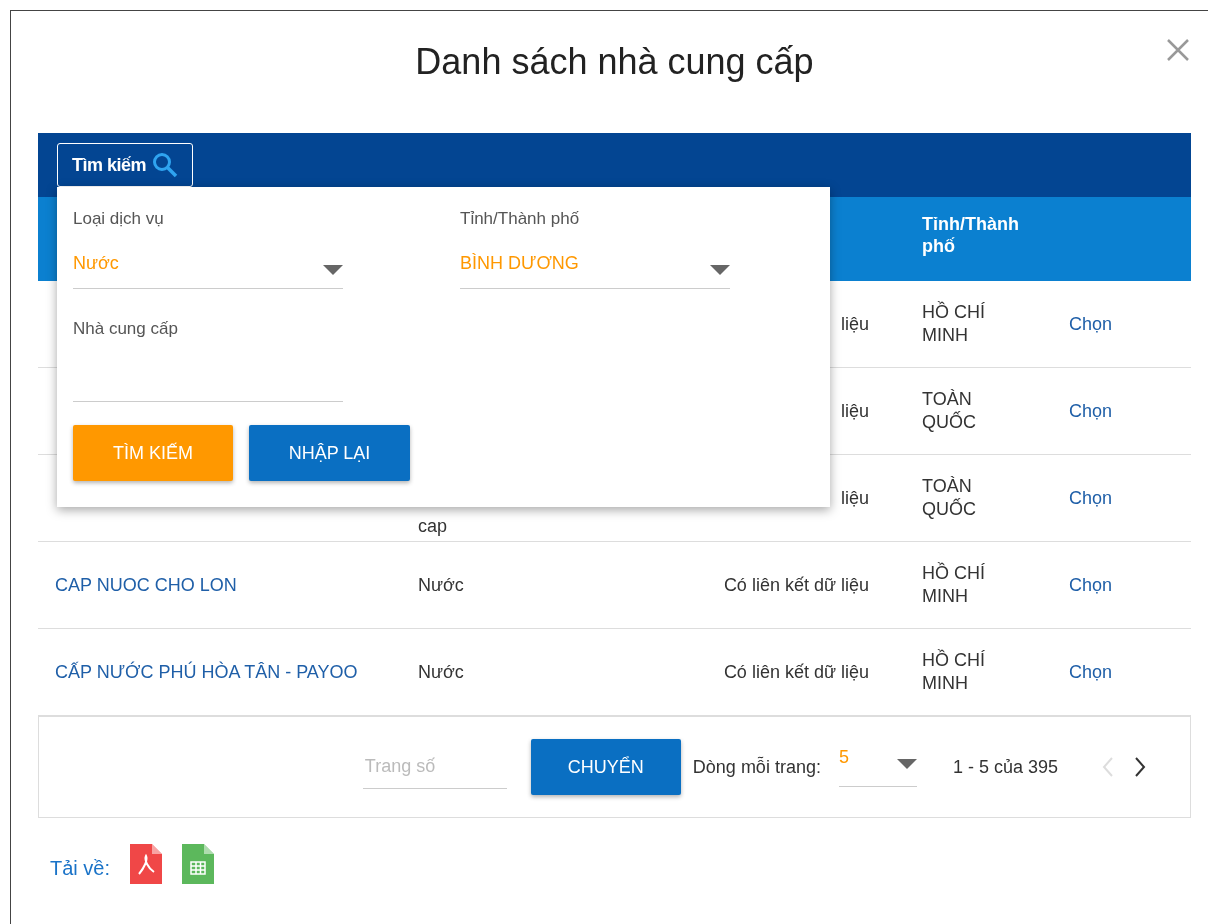  What do you see at coordinates (119, 219) in the screenshot?
I see `field-label: Loại dịch vụ` at bounding box center [119, 219].